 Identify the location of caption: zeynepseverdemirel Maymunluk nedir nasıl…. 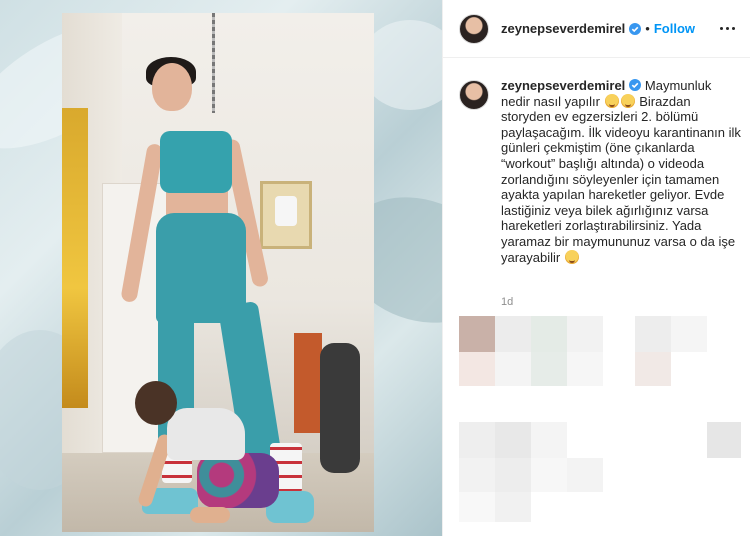
(621, 171).